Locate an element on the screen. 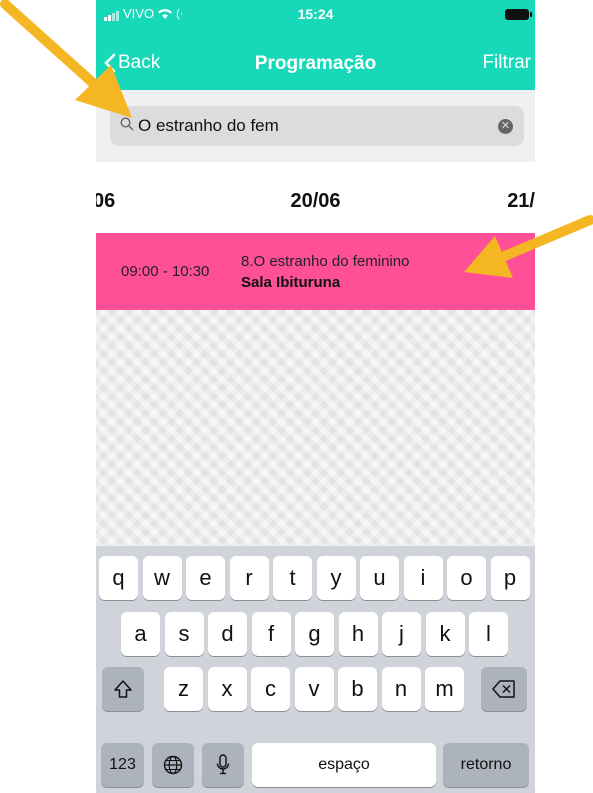 The height and width of the screenshot is (793, 593). keyboard-row-2: asdfghjkl is located at coordinates (315, 635).